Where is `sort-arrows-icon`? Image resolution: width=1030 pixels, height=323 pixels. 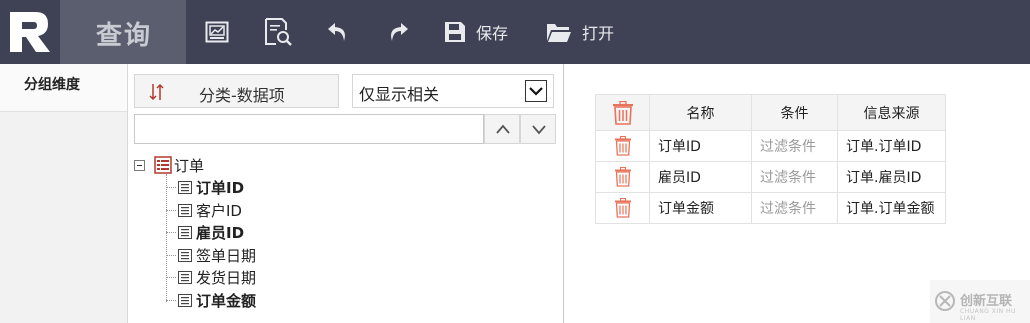 sort-arrows-icon is located at coordinates (156, 92).